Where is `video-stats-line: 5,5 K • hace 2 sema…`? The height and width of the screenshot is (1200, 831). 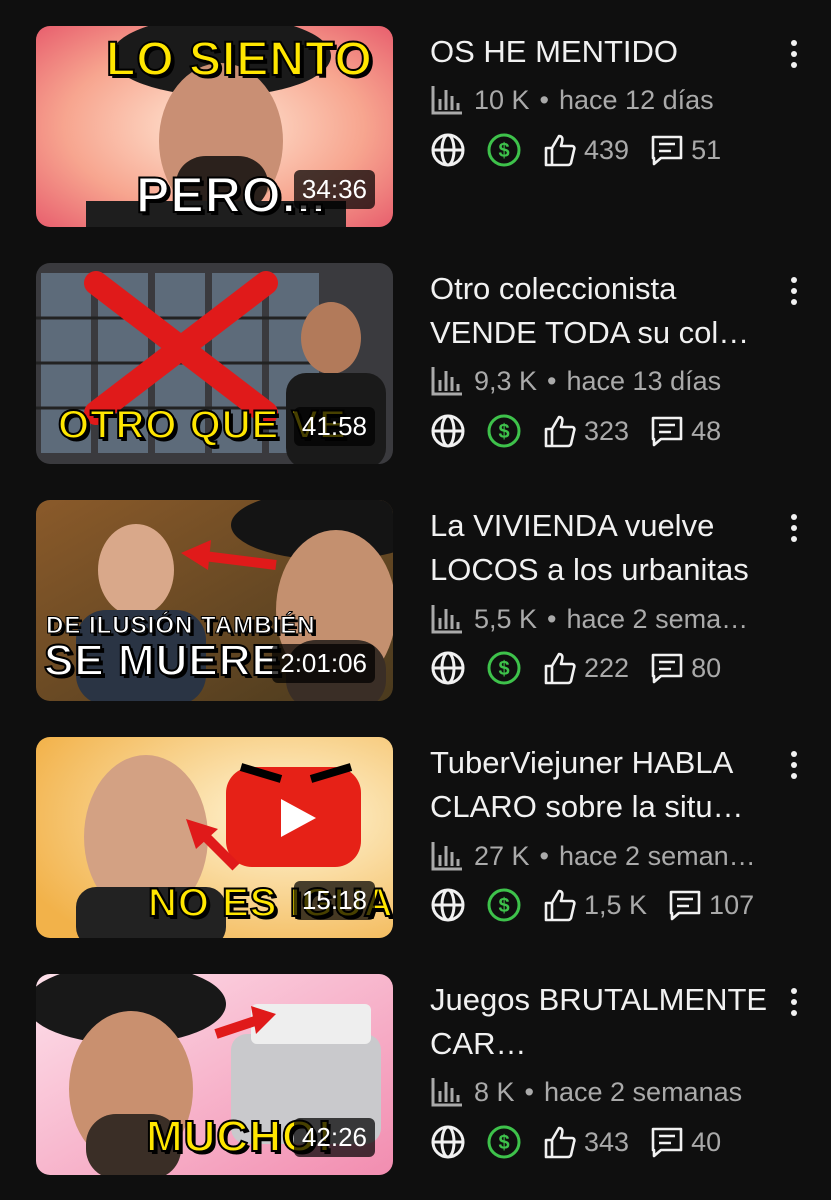
video-stats-line: 5,5 K • hace 2 sema… is located at coordinates (602, 619).